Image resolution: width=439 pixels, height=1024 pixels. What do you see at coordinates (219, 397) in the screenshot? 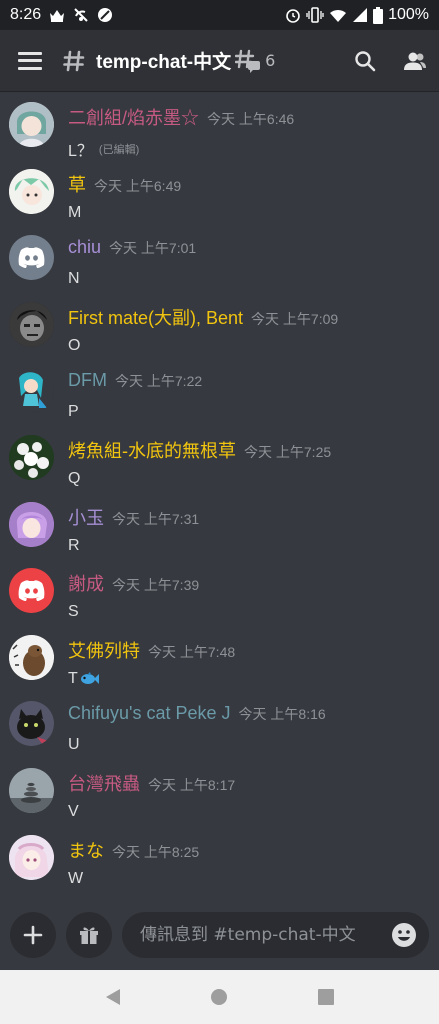
I see `message-item: DFM 今天 上午7:22 P` at bounding box center [219, 397].